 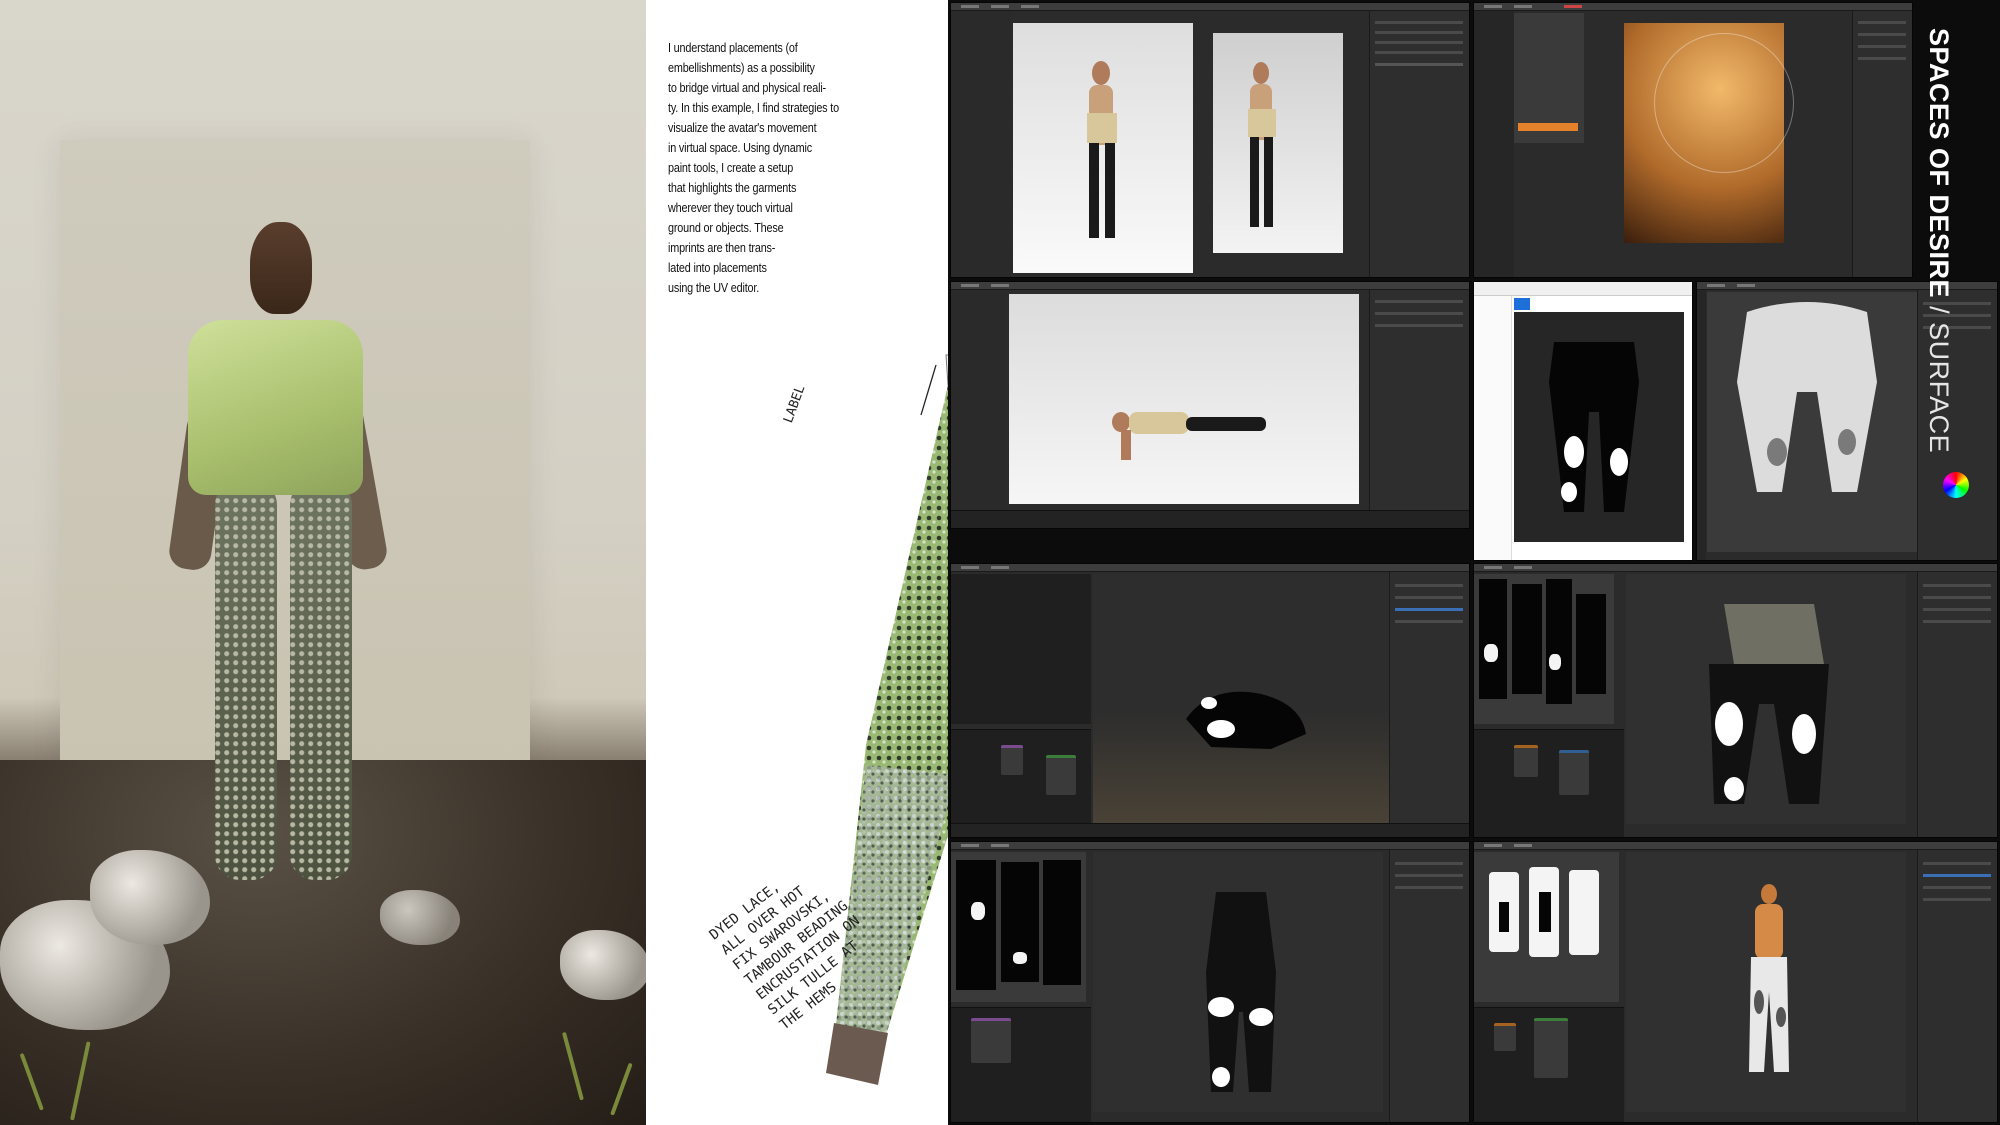 What do you see at coordinates (1522, 304) in the screenshot?
I see `viewer-toolbar-button` at bounding box center [1522, 304].